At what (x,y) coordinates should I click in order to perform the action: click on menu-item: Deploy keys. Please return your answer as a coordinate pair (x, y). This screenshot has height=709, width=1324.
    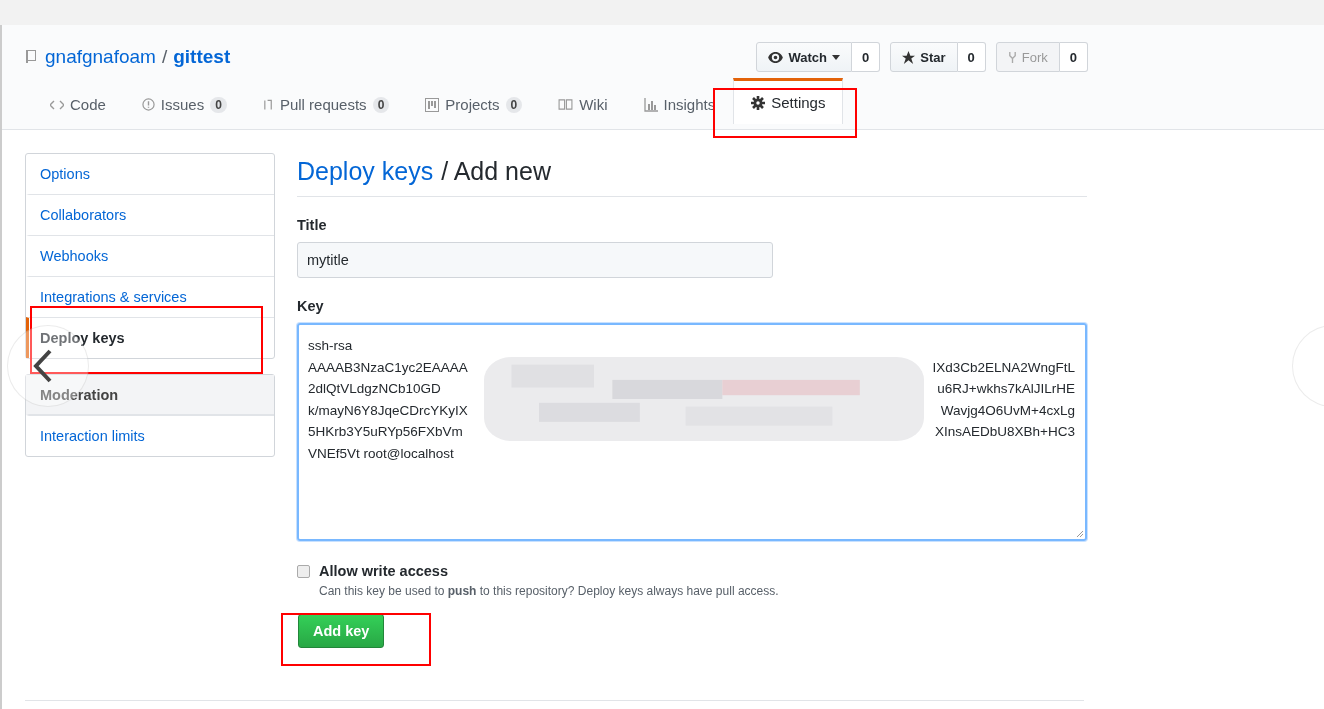
    Looking at the image, I should click on (150, 337).